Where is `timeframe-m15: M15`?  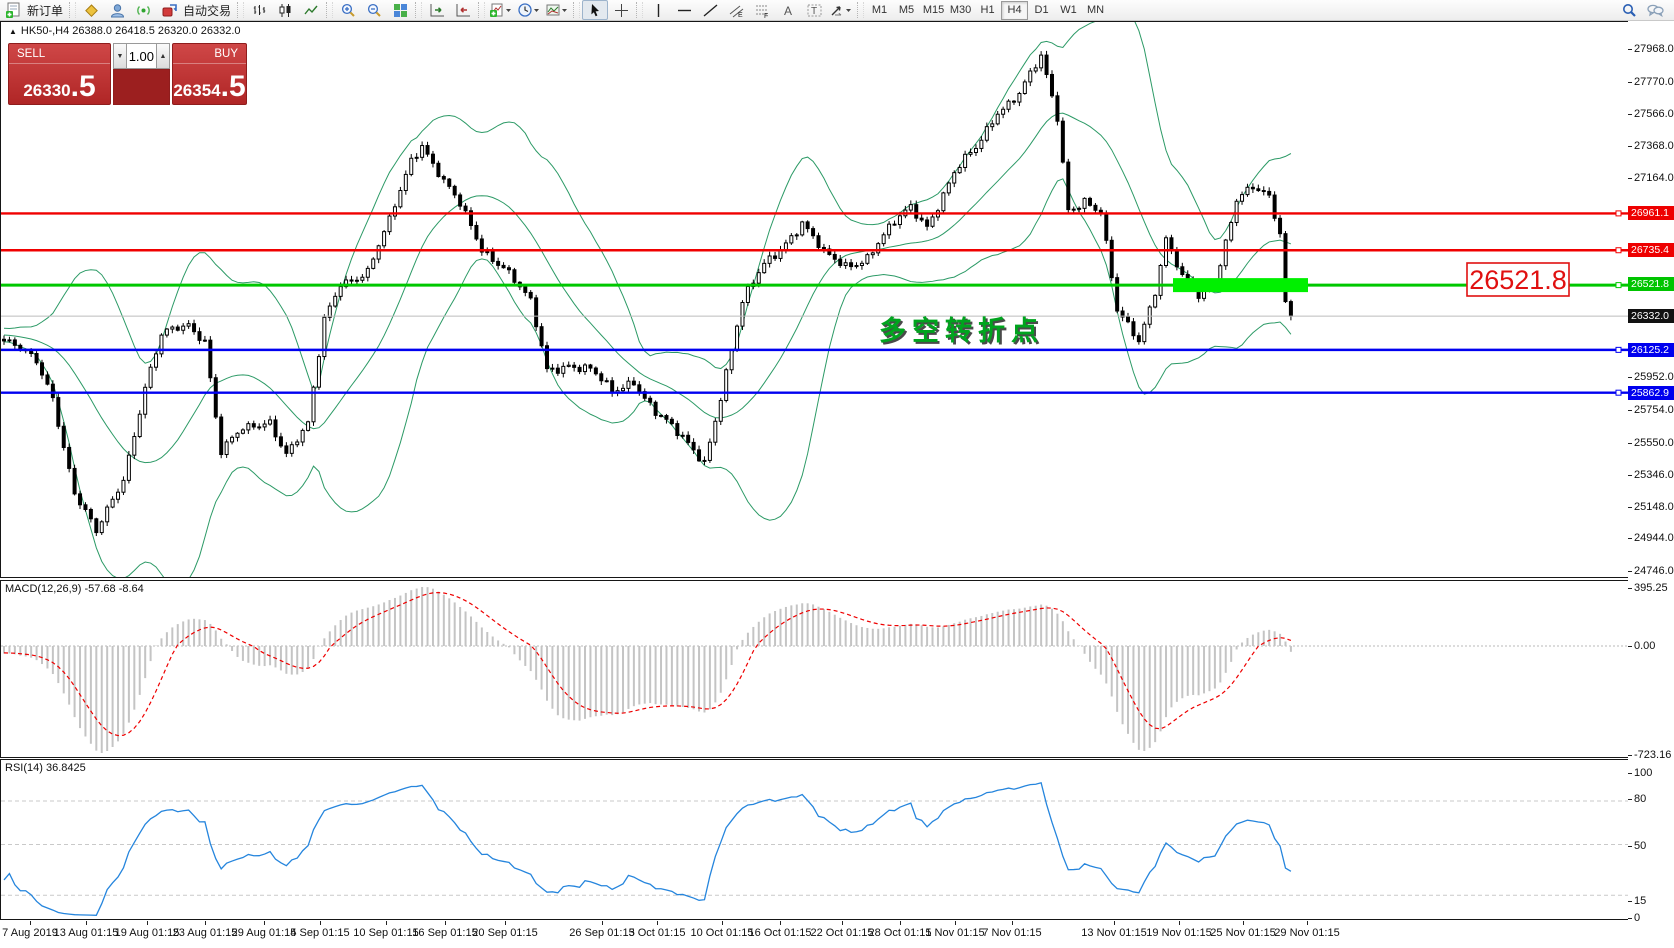
timeframe-m15: M15 is located at coordinates (933, 10).